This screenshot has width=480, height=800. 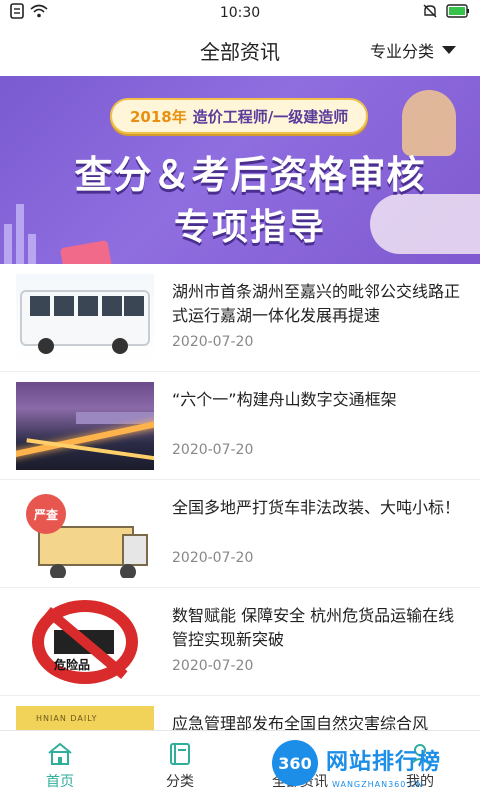 I want to click on user-icon, so click(x=420, y=754).